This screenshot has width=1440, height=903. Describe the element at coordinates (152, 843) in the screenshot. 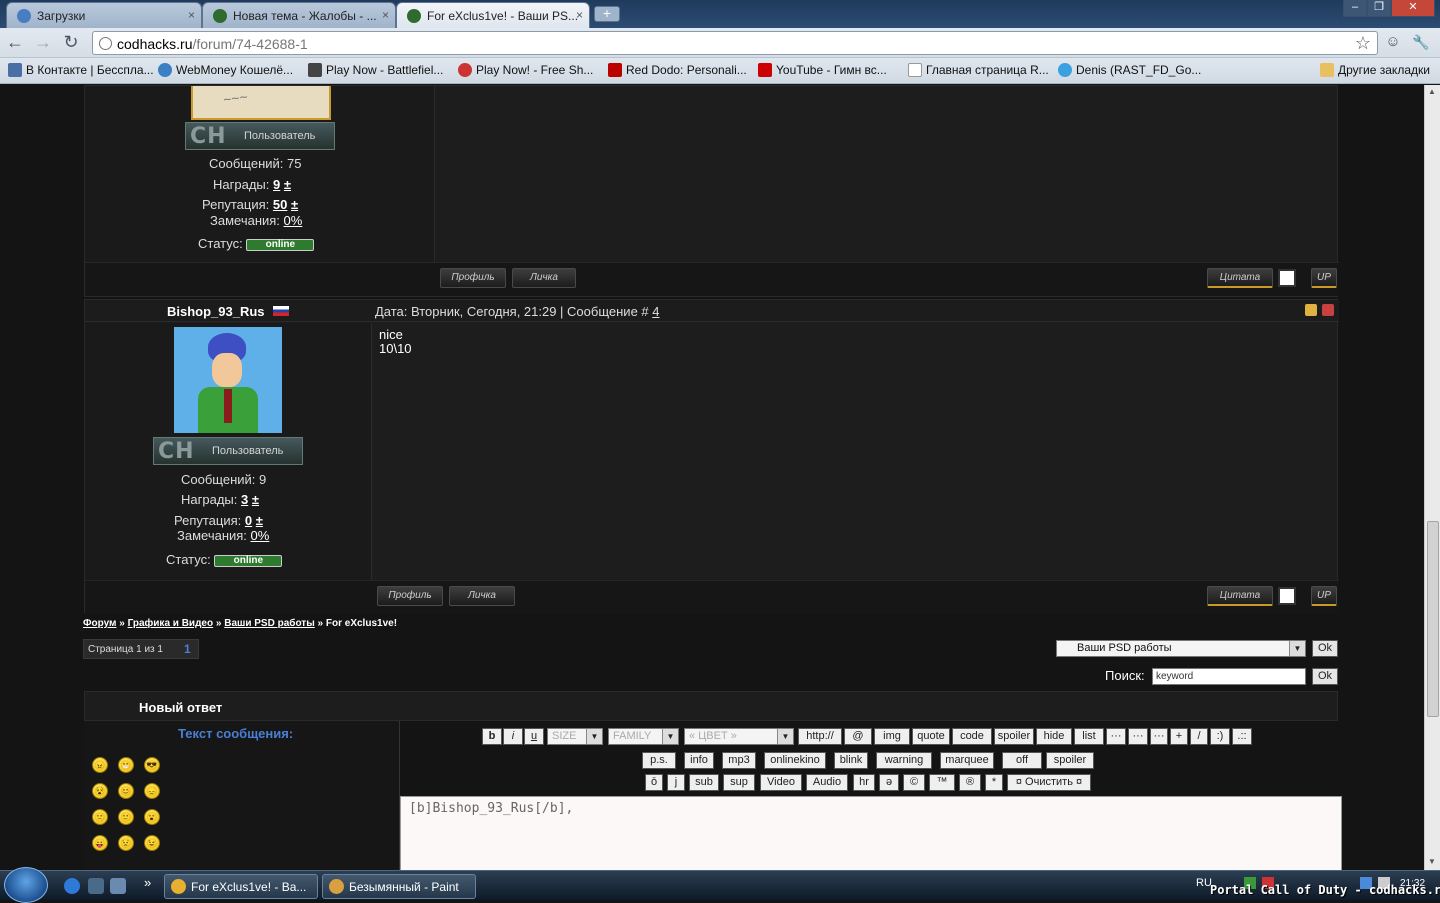

I see `wink-smiley-icon: 😉` at that location.